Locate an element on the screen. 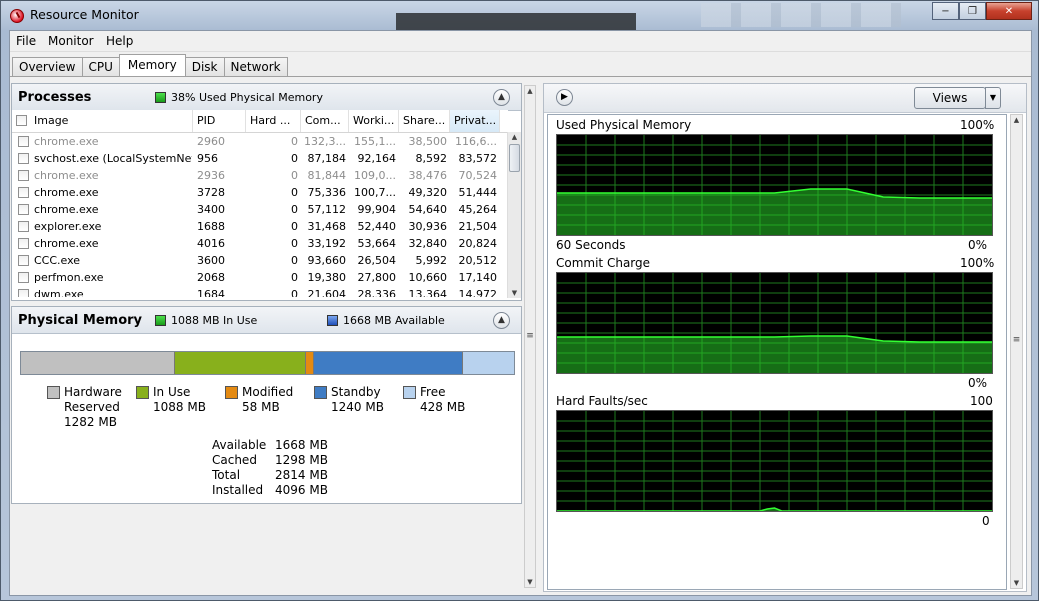  menu-help: Help is located at coordinates (119, 41).